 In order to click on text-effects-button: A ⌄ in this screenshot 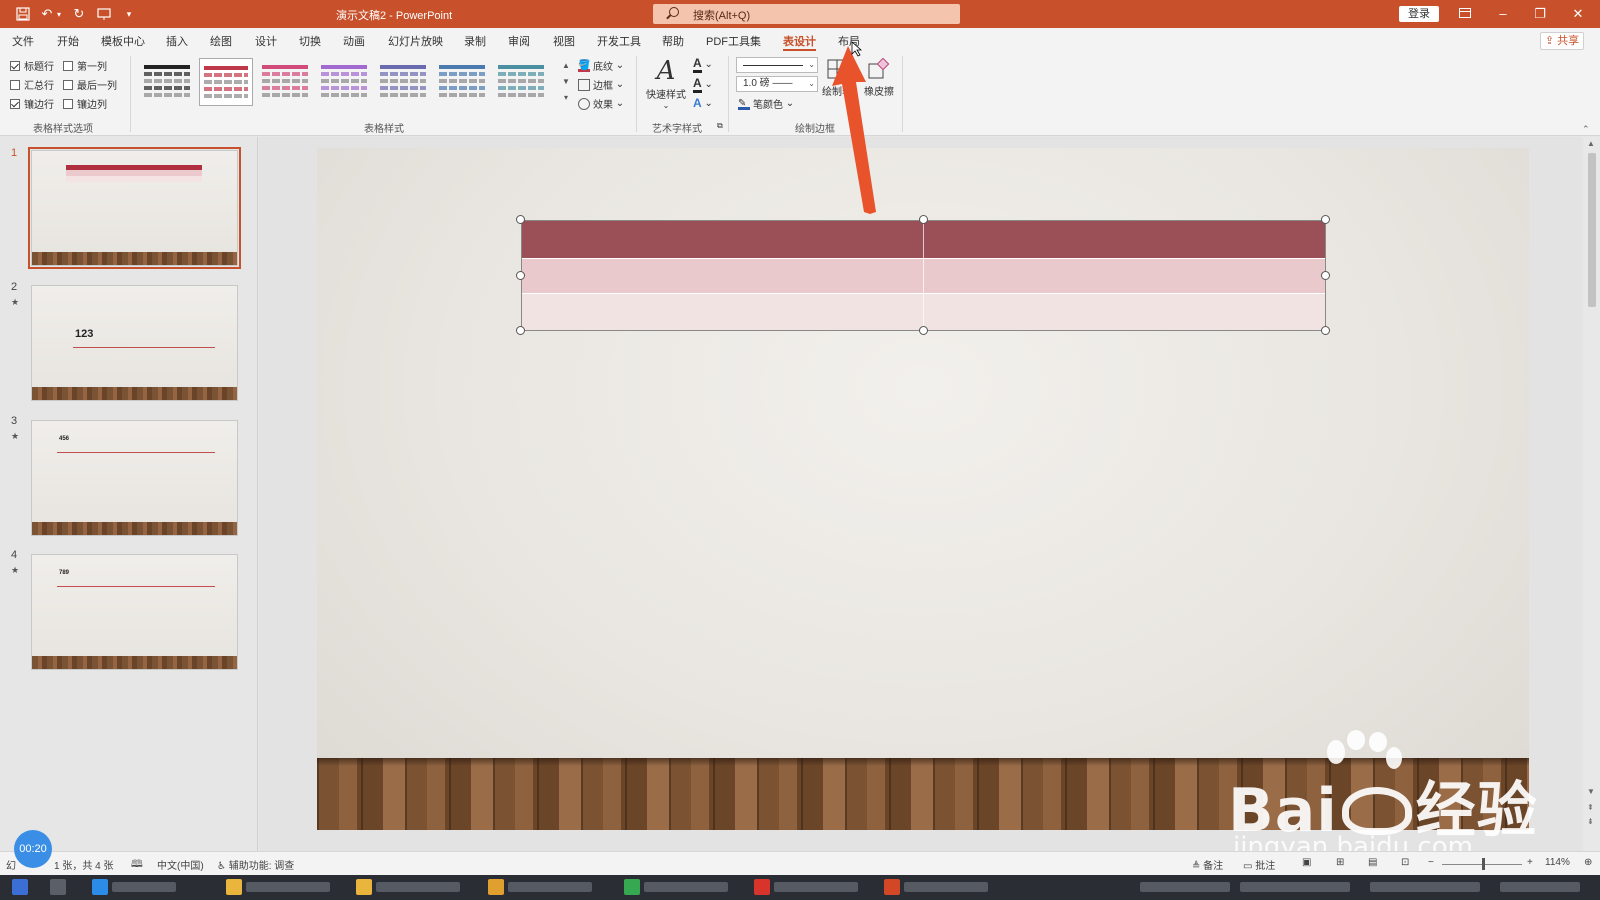, I will do `click(703, 103)`.